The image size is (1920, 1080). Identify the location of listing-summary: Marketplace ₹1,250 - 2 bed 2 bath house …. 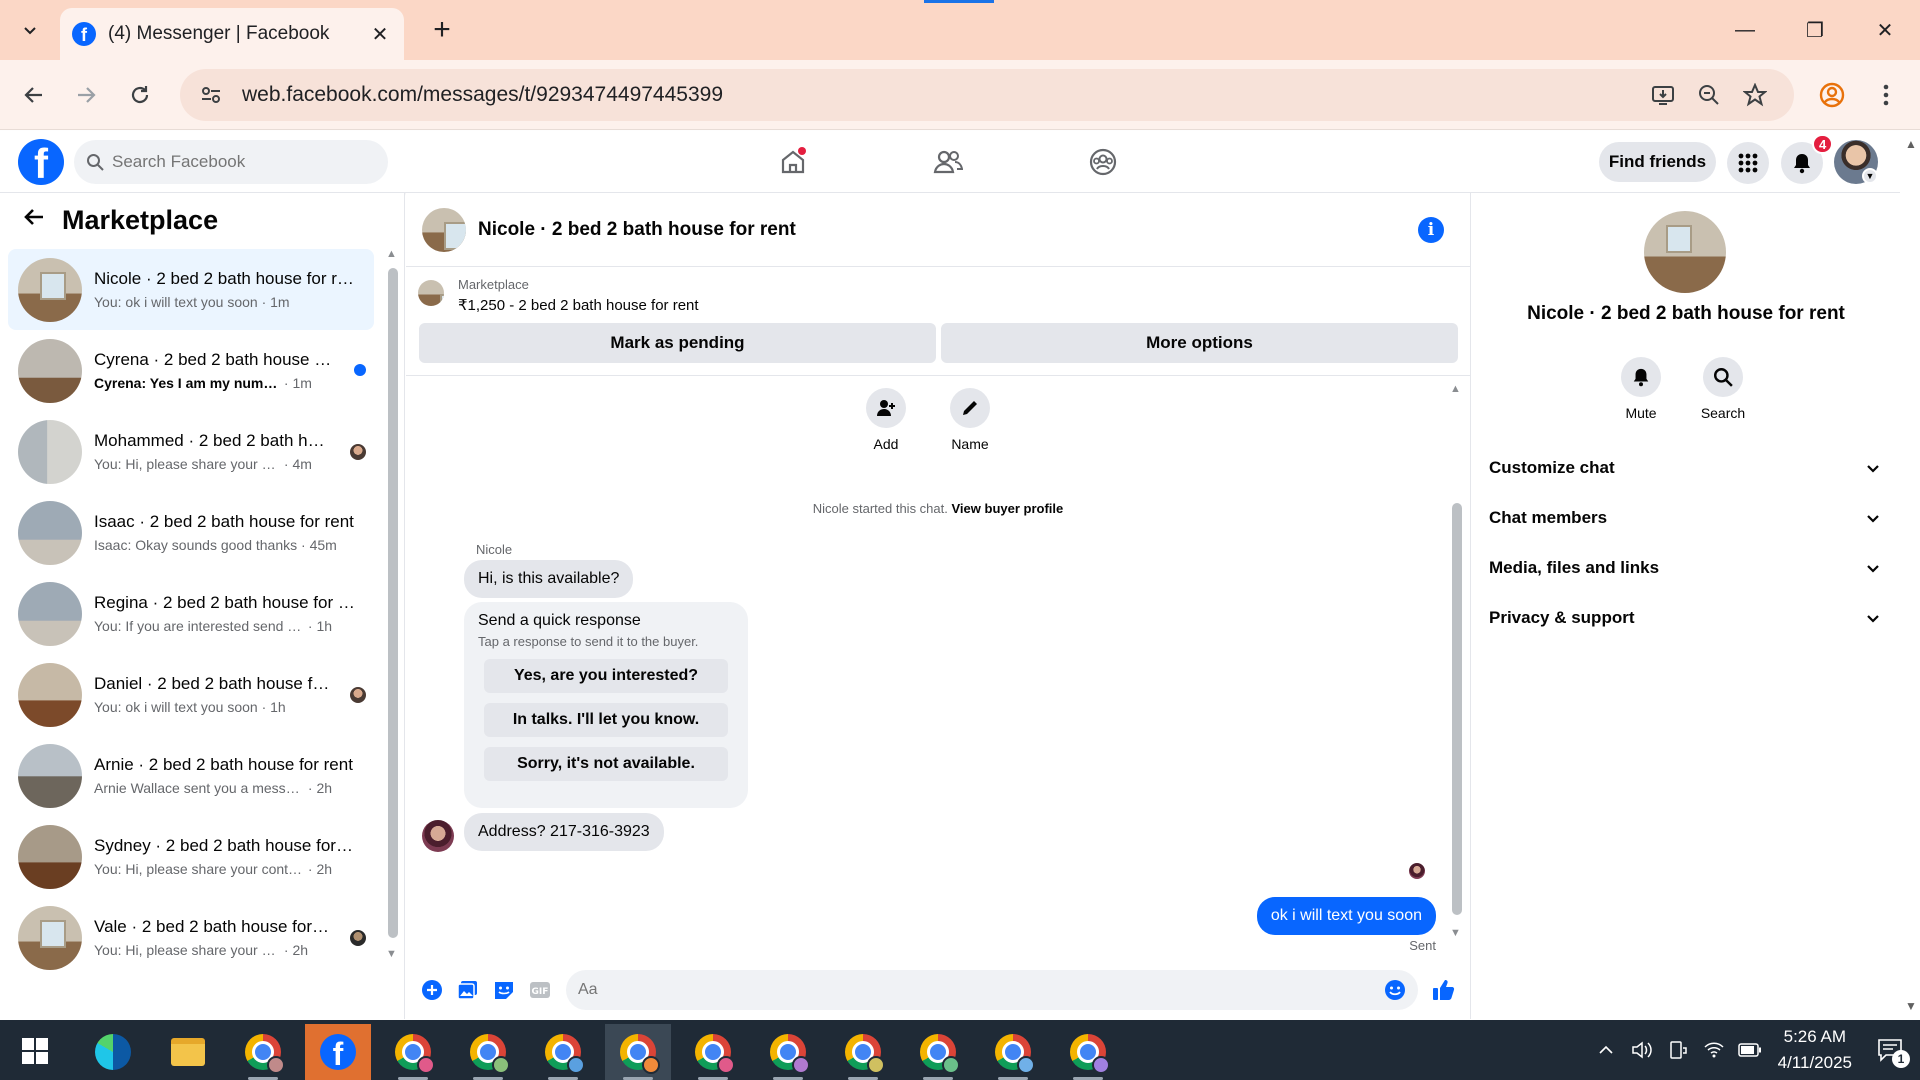
(558, 295).